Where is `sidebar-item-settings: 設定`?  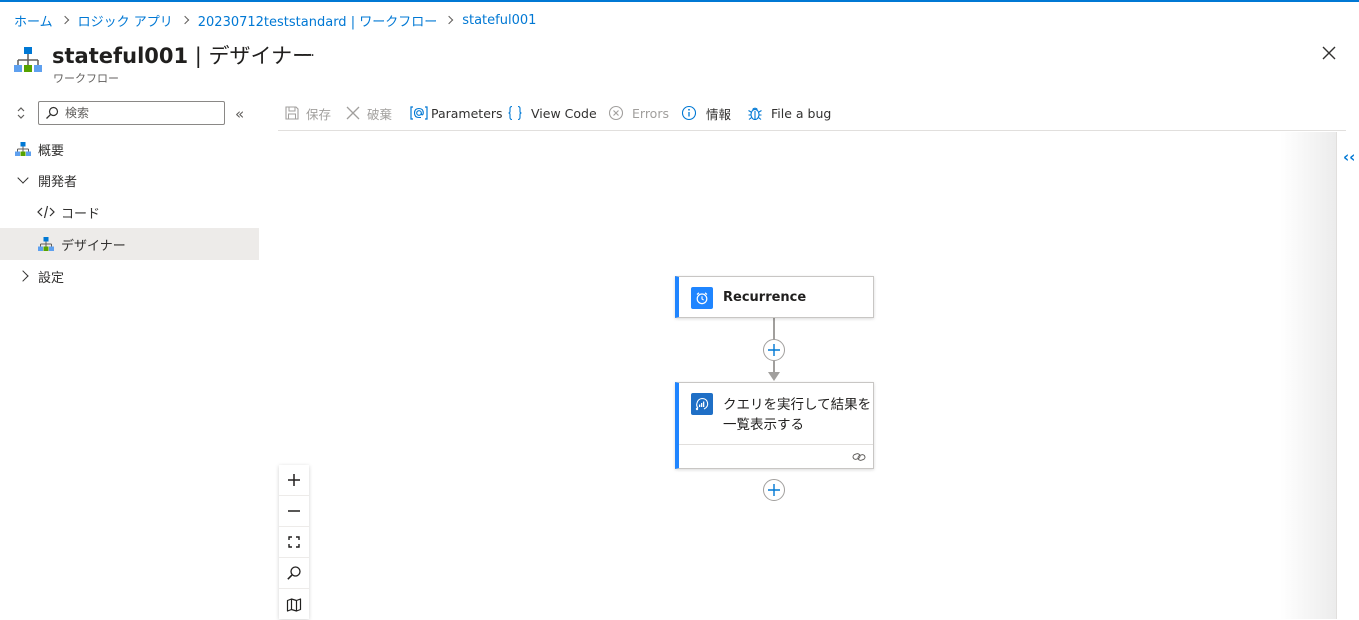
sidebar-item-settings: 設定 is located at coordinates (129, 276).